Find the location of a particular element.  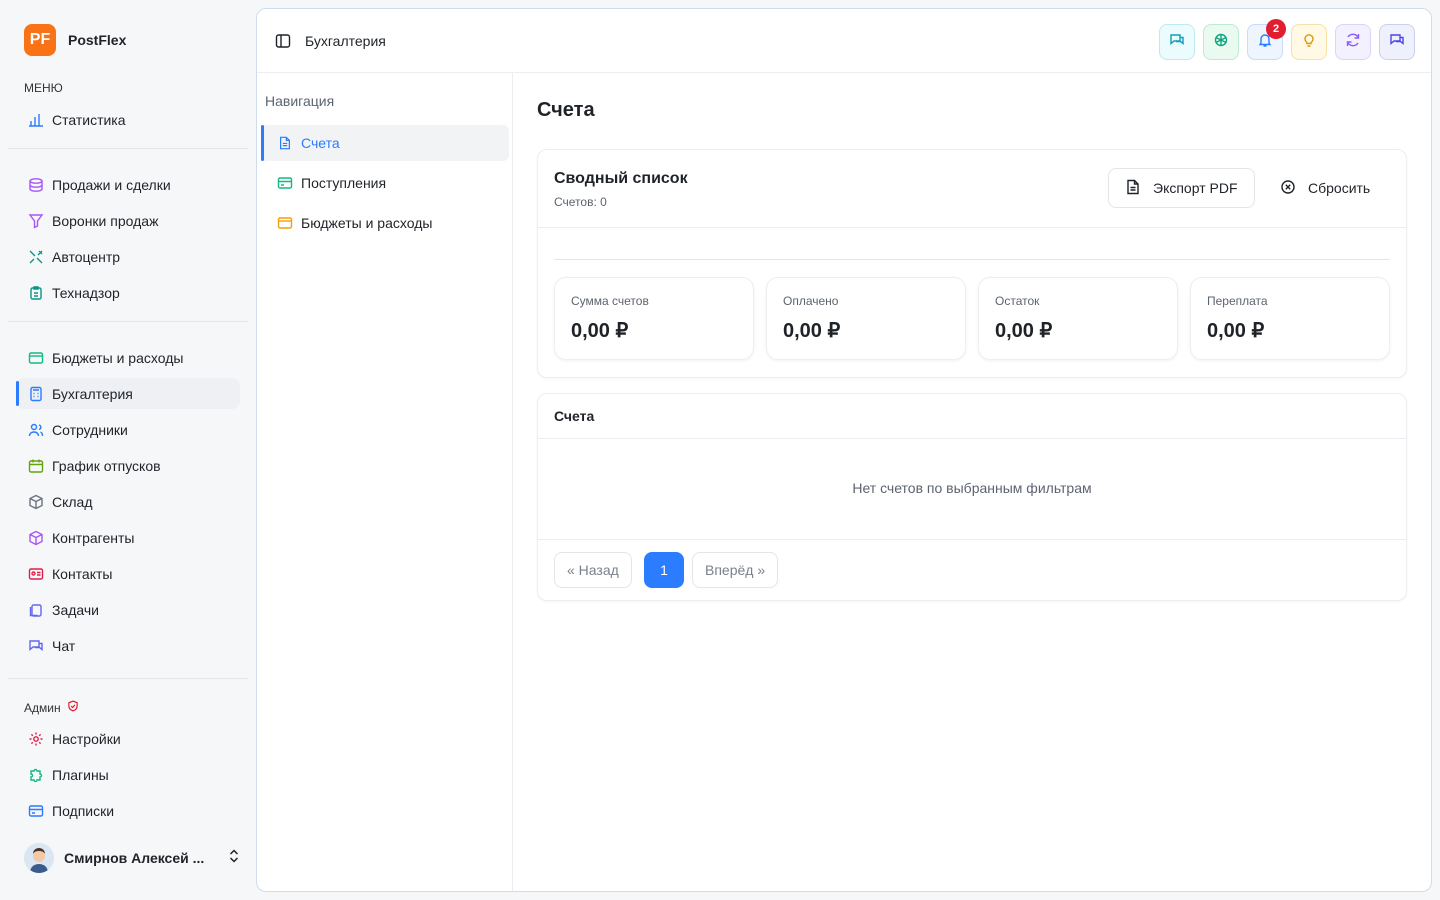

sidebar-item-budgets: Бюджеты и расходы is located at coordinates (128, 357).